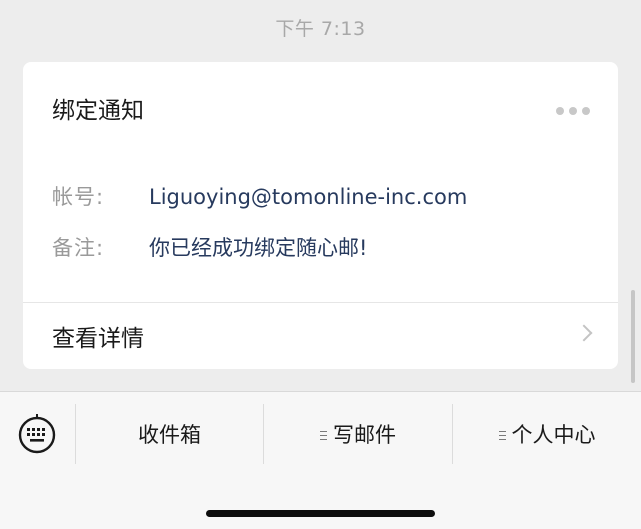 The image size is (641, 529). I want to click on card-title: 绑定通知, so click(98, 111).